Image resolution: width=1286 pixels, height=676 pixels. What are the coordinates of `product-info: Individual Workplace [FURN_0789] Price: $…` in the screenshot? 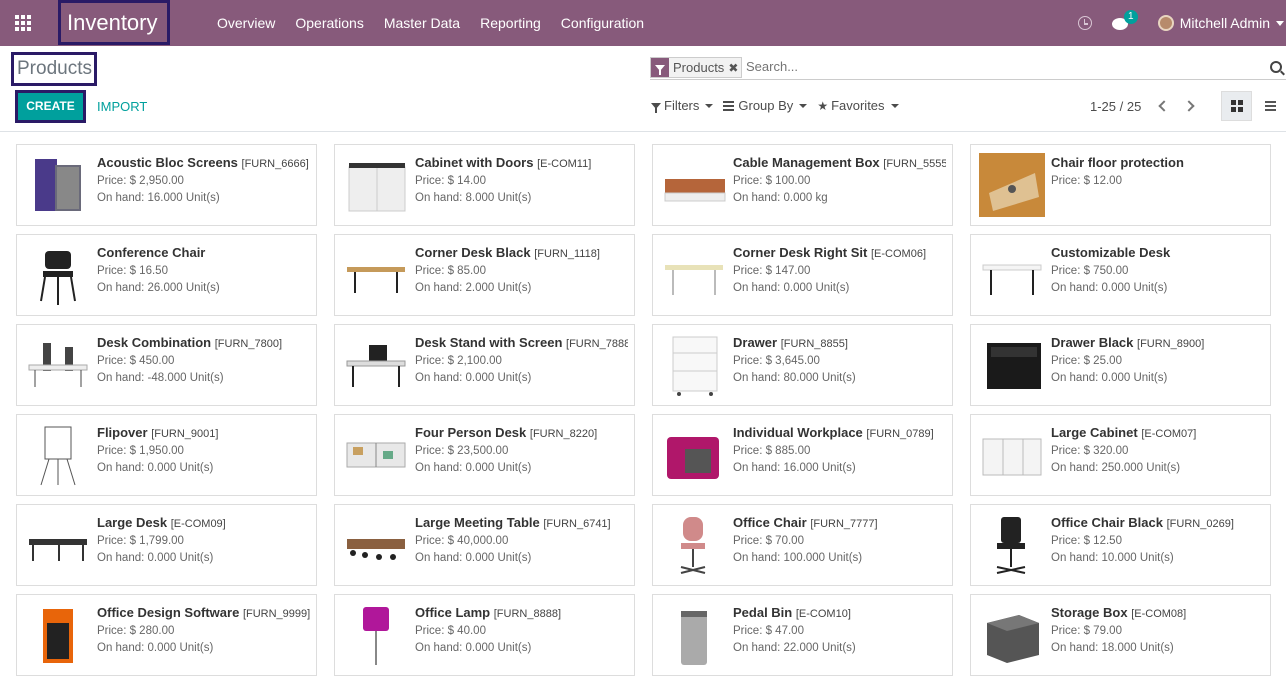 It's located at (839, 449).